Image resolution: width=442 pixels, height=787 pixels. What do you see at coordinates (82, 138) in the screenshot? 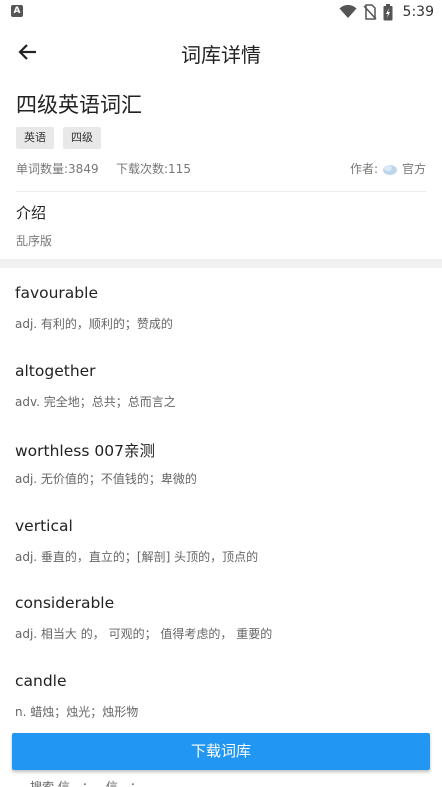
I see `tag: 四级` at bounding box center [82, 138].